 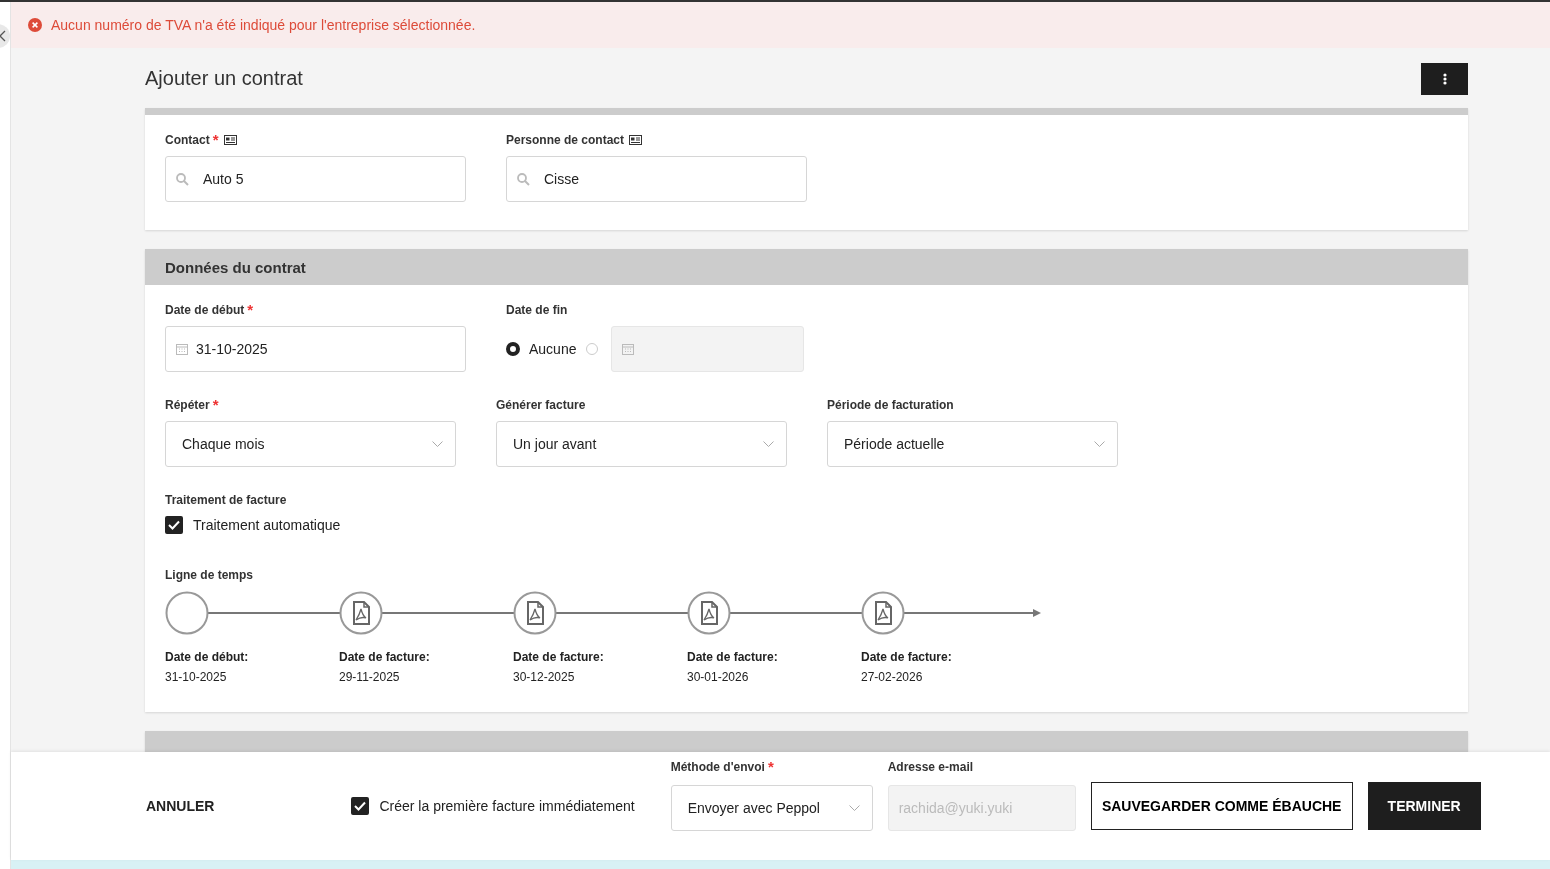 I want to click on event-date: 30-01-2026, so click(x=718, y=677).